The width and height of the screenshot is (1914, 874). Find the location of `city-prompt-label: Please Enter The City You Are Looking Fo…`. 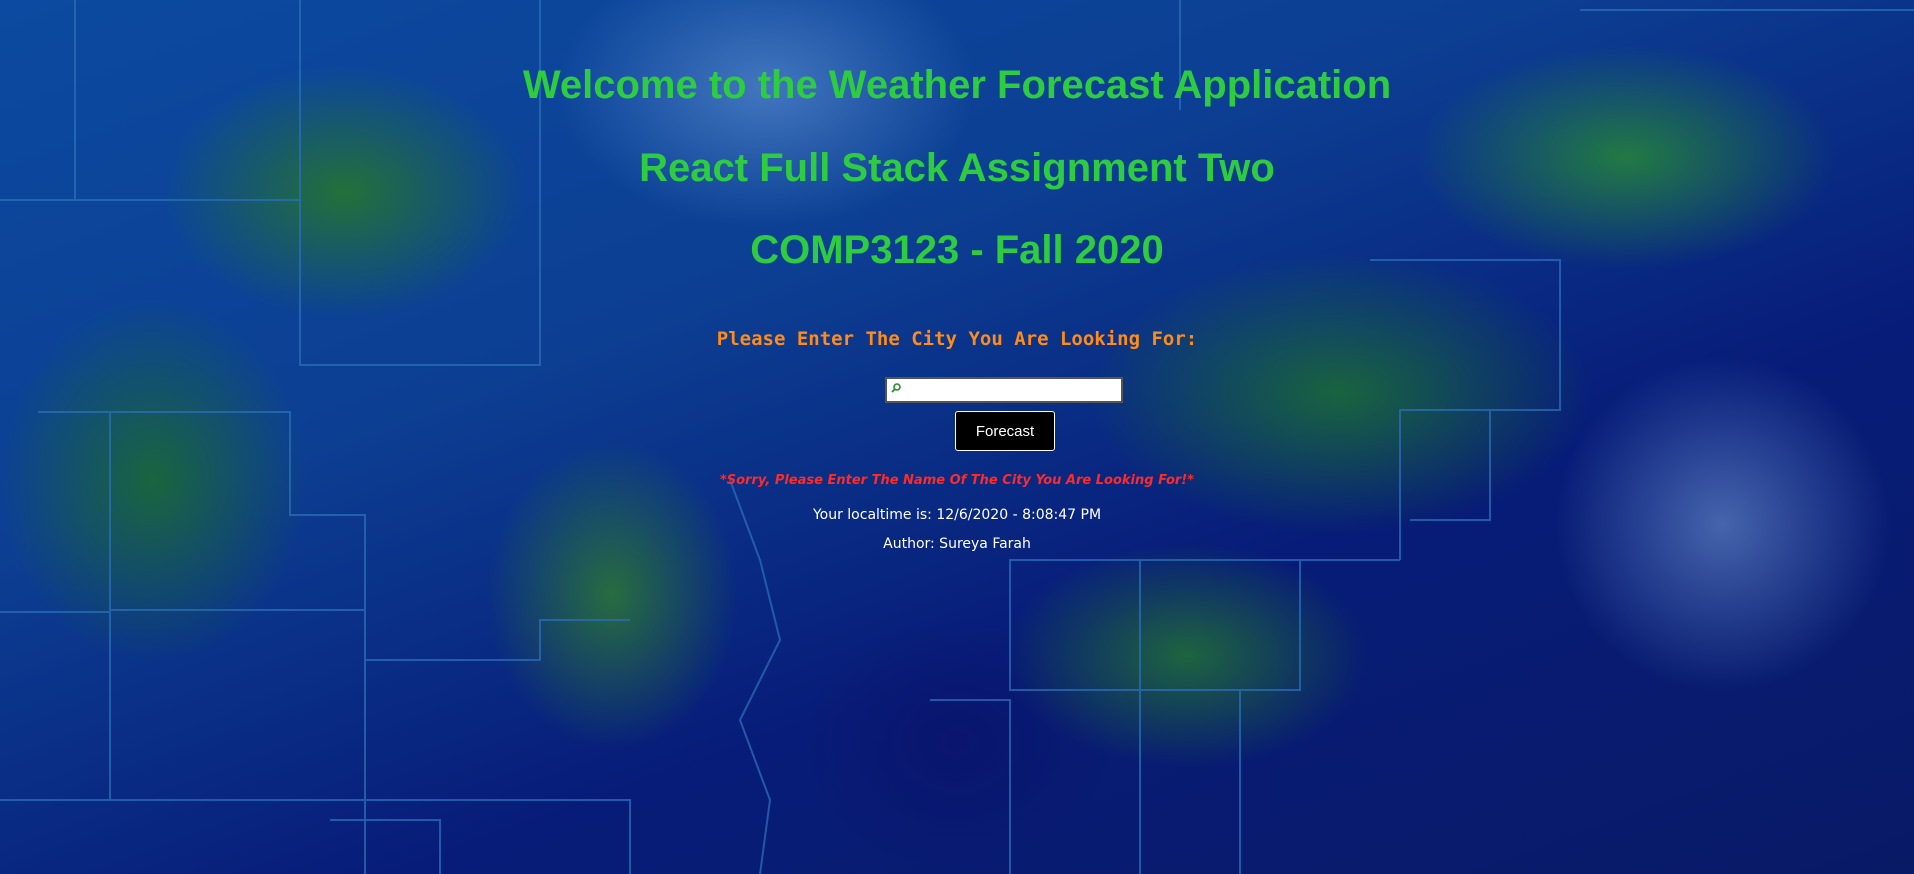

city-prompt-label: Please Enter The City You Are Looking Fo… is located at coordinates (957, 339).